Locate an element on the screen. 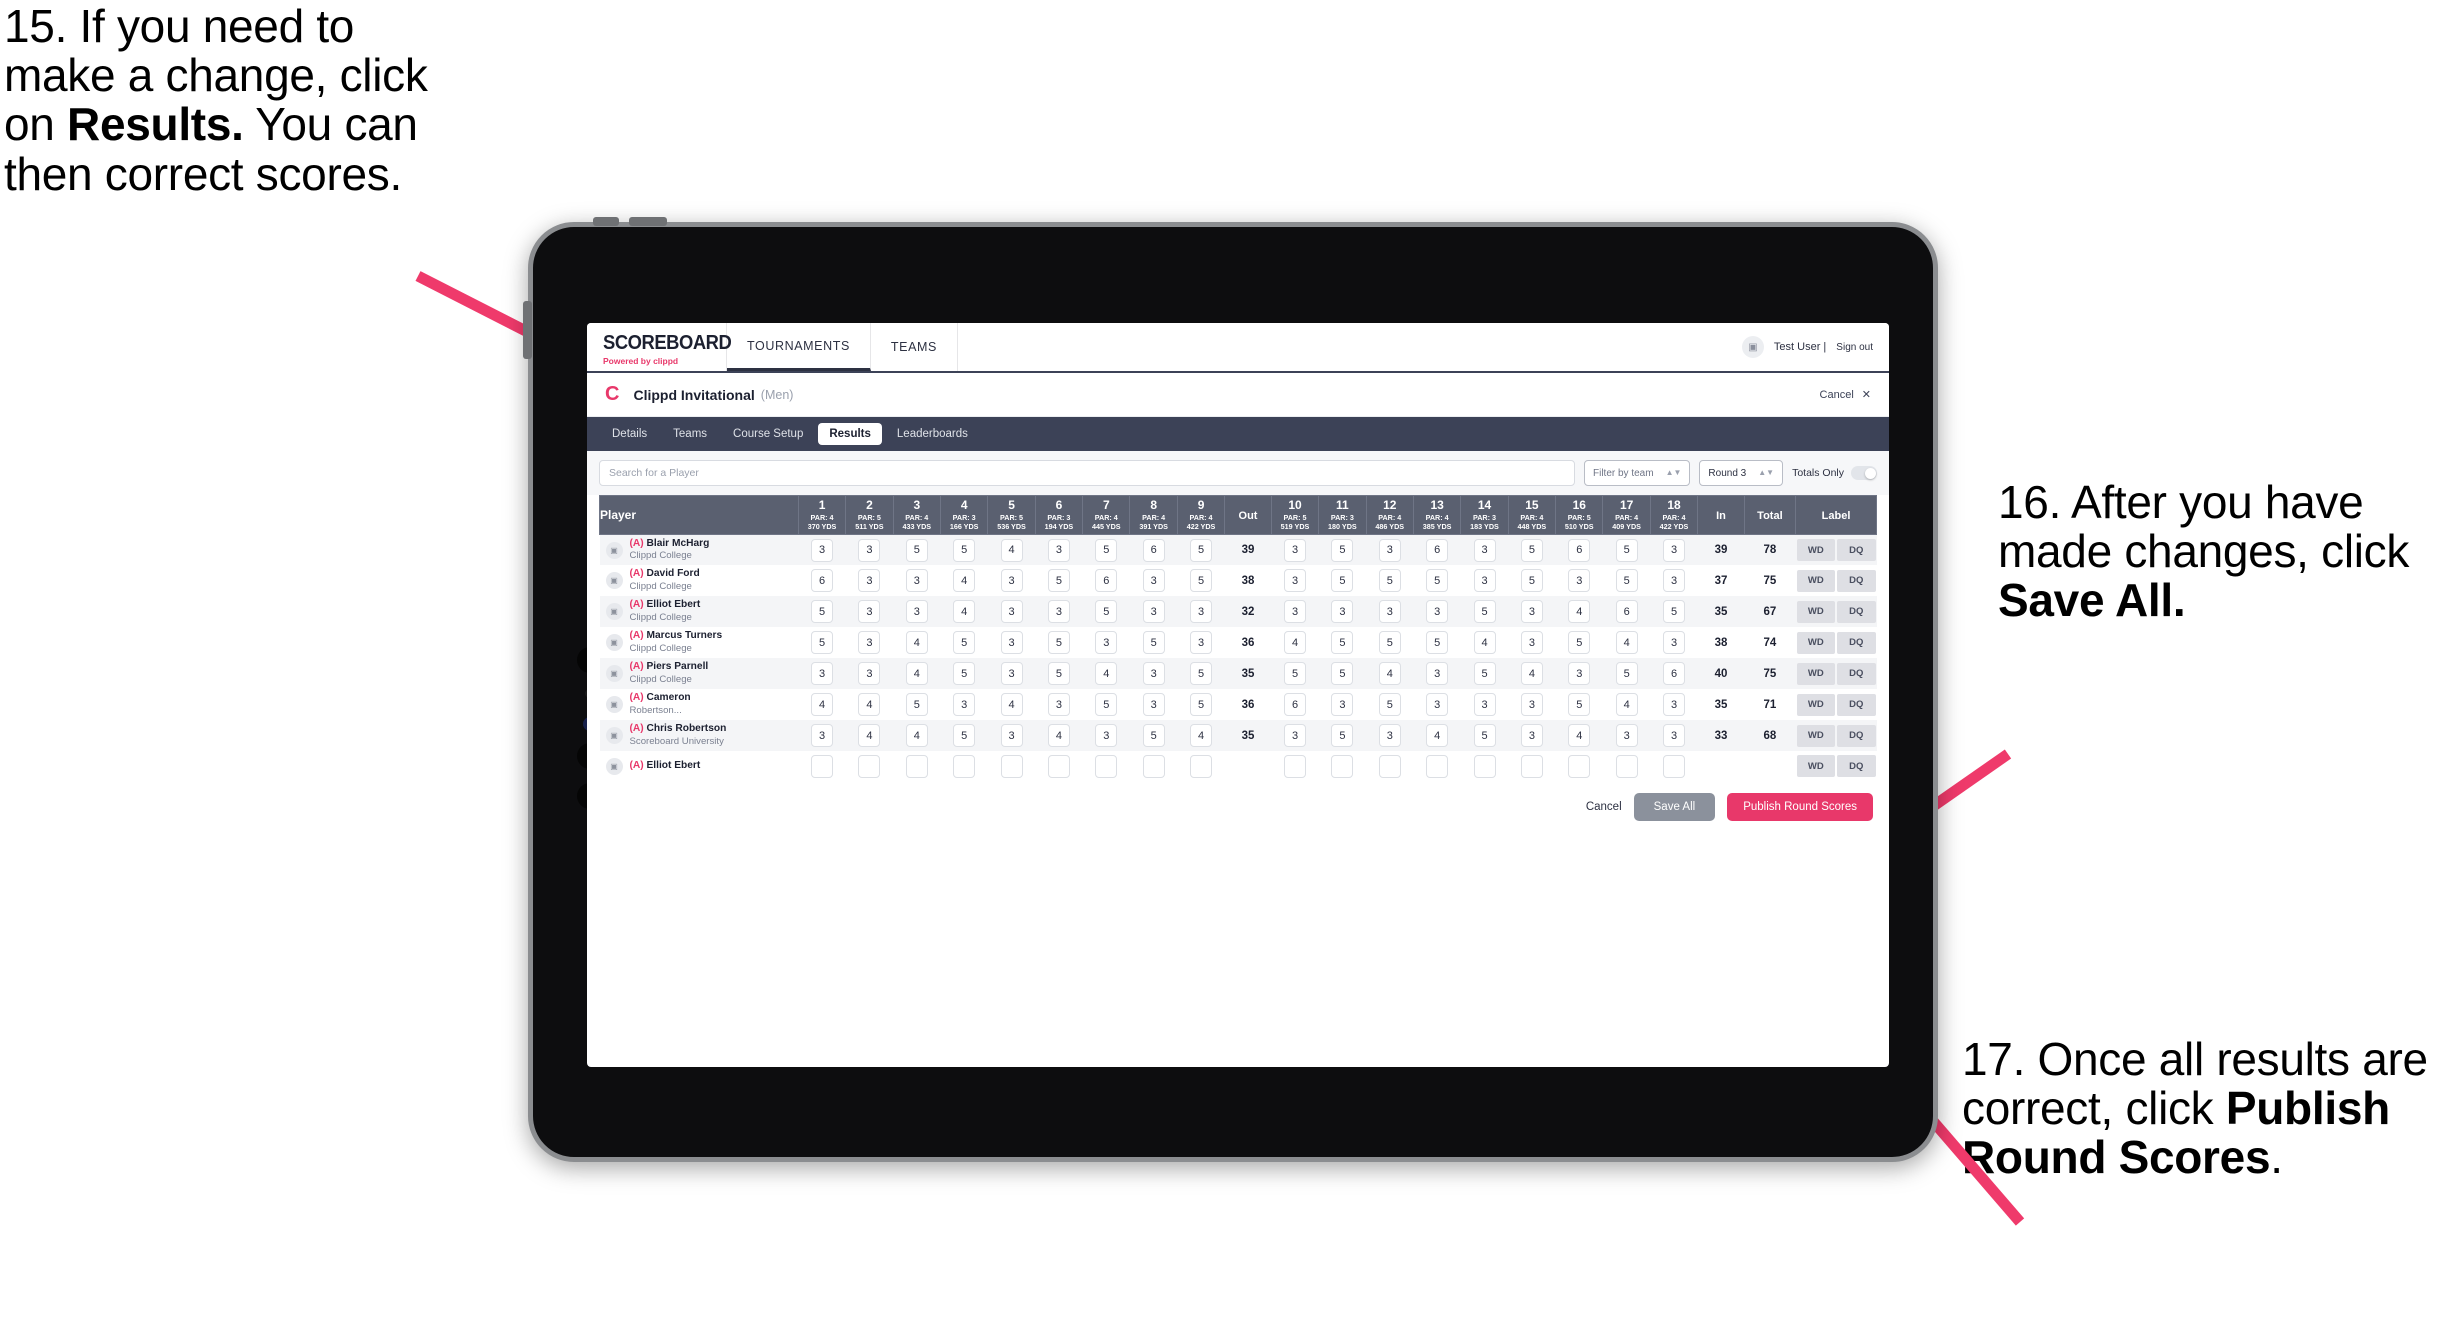 The image size is (2464, 1326). player-avatar-icon: ▣ is located at coordinates (614, 705).